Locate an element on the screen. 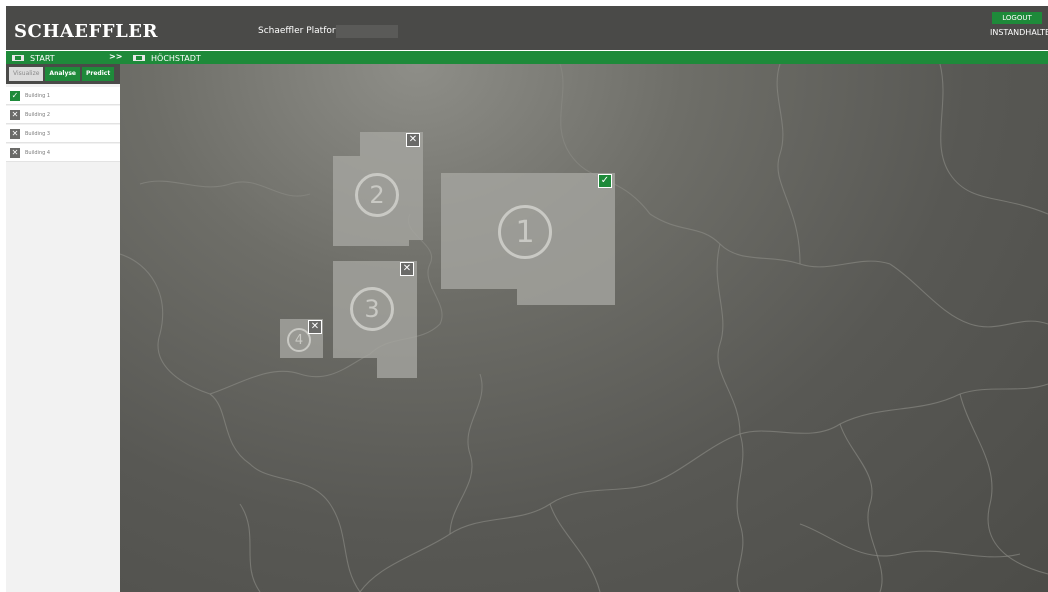  building-2-number: 2 is located at coordinates (377, 195).